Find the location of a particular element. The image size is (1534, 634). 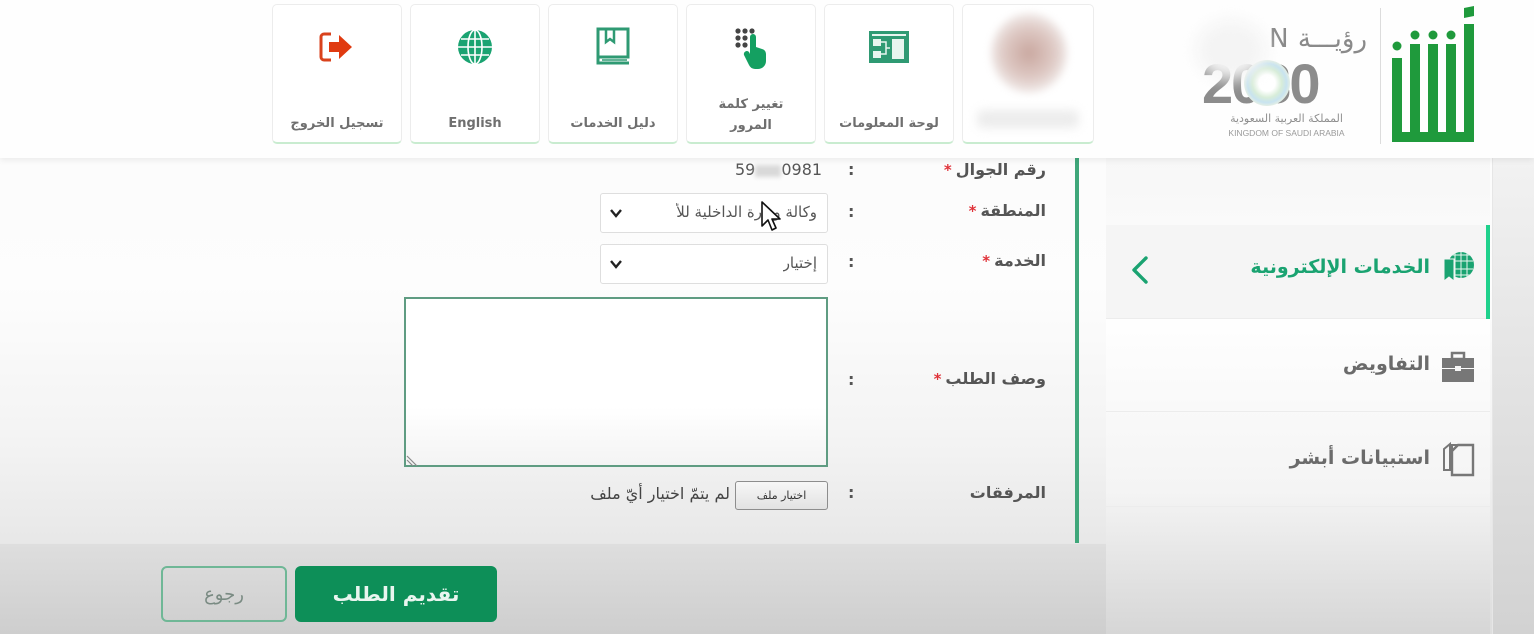

english-label: English is located at coordinates (475, 123).